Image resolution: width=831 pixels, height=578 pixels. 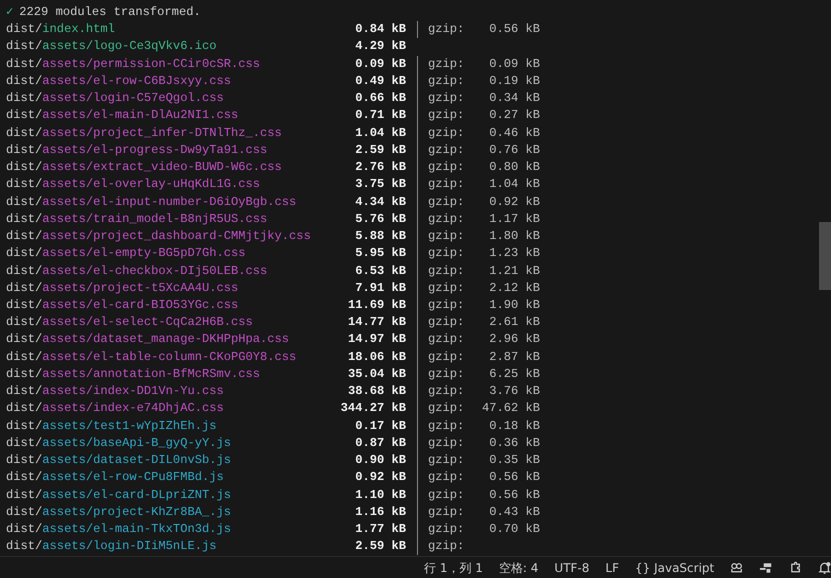 What do you see at coordinates (377, 305) in the screenshot?
I see `file-size: 11.69 kB` at bounding box center [377, 305].